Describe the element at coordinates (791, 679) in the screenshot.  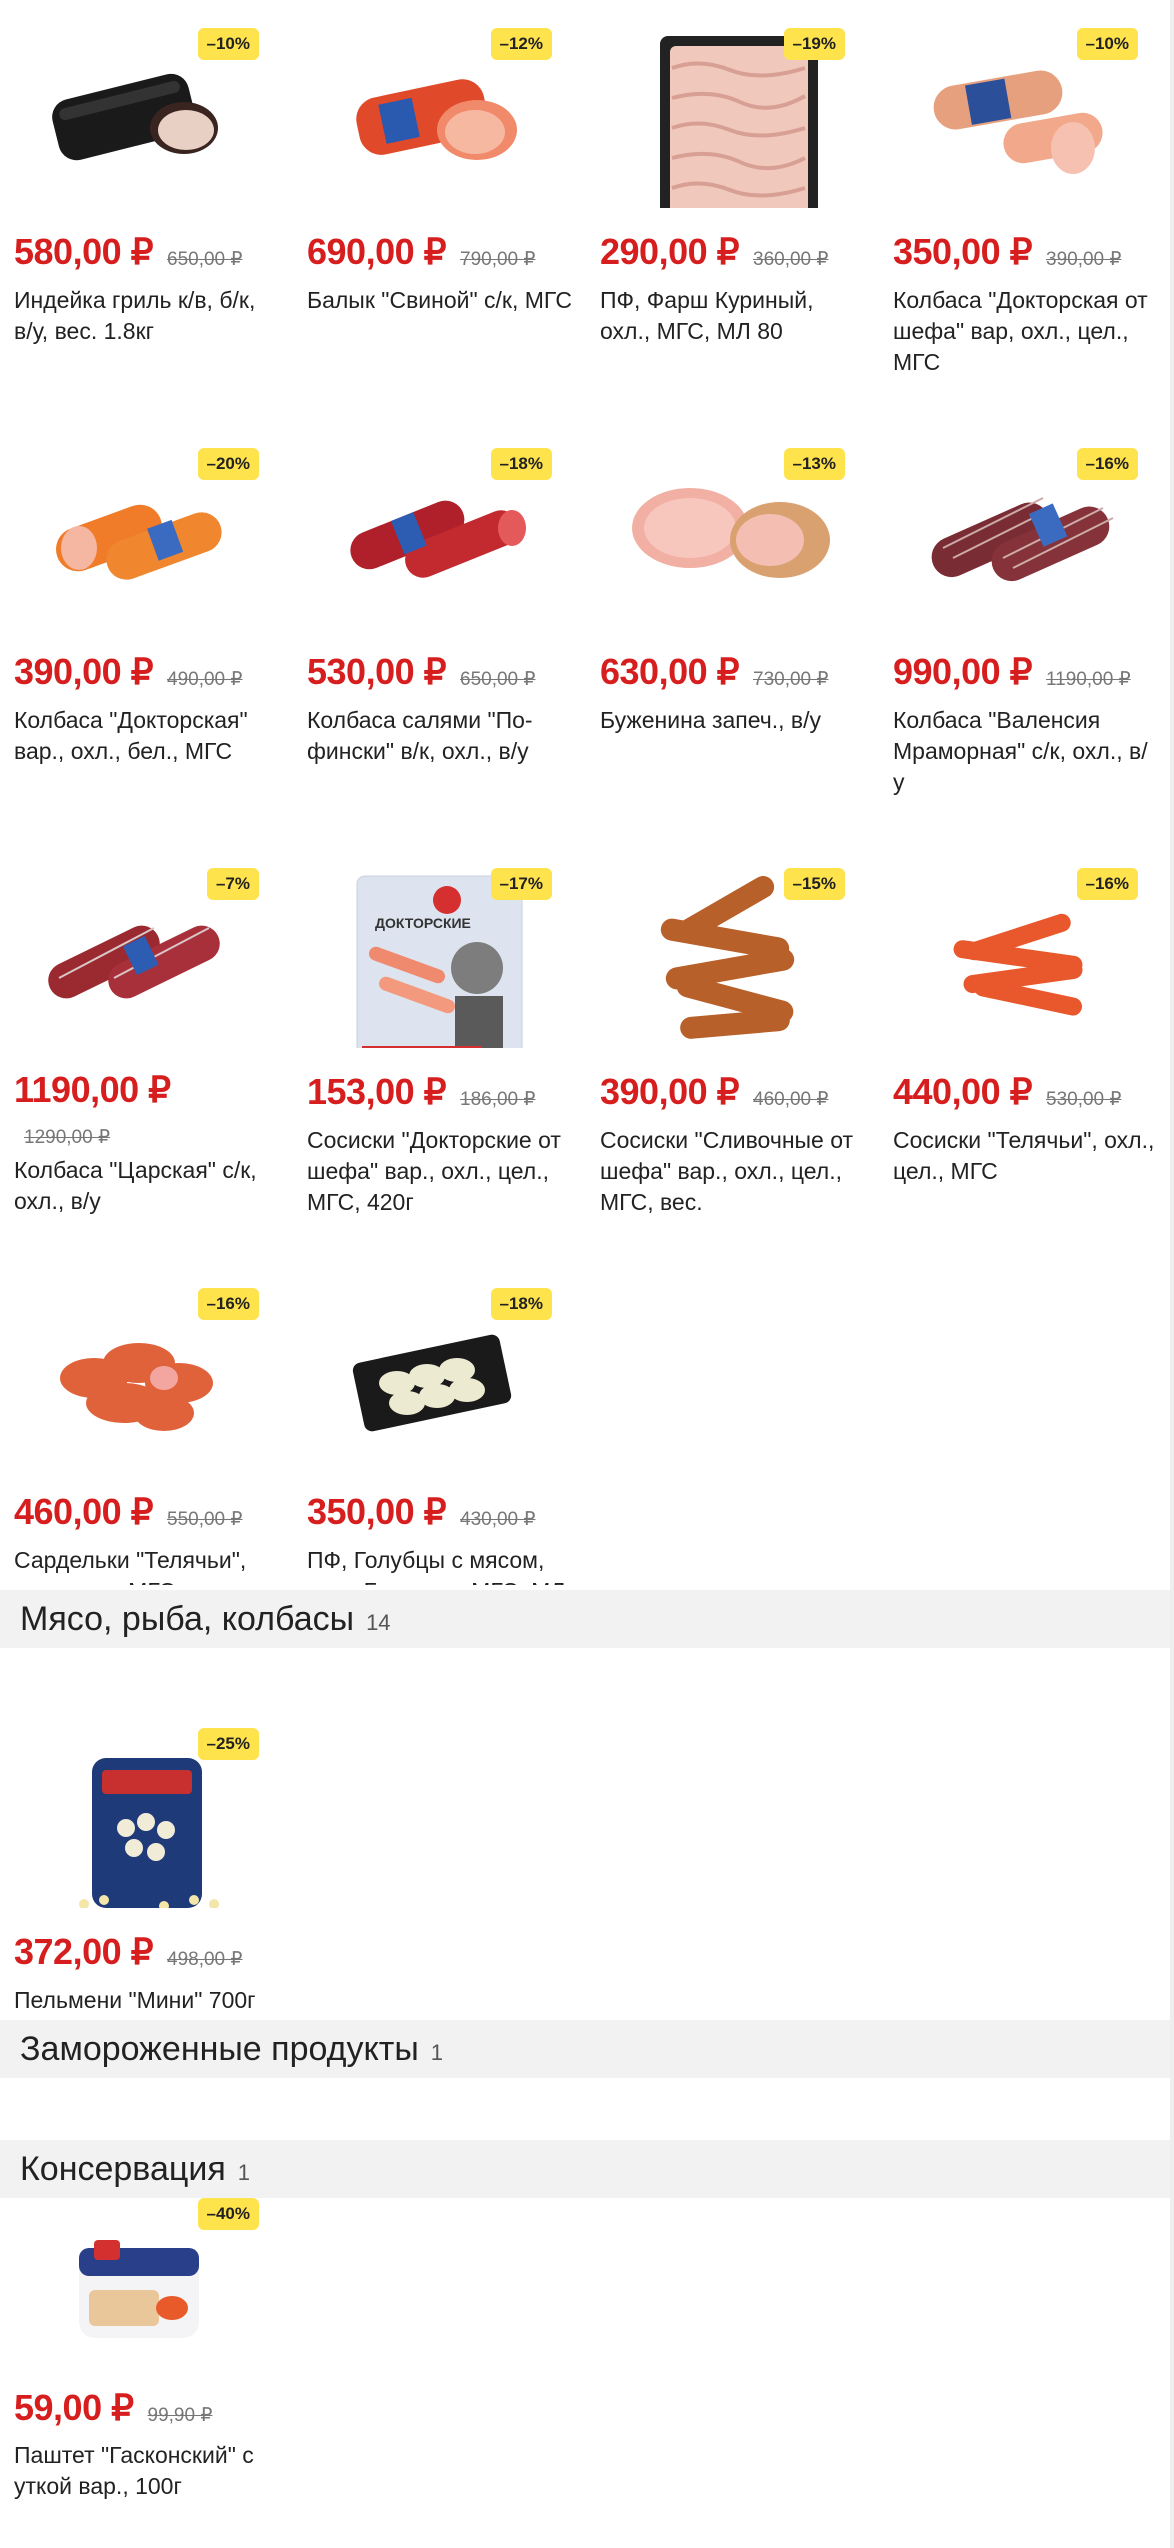
I see `old-price: 730,00 ₽` at that location.